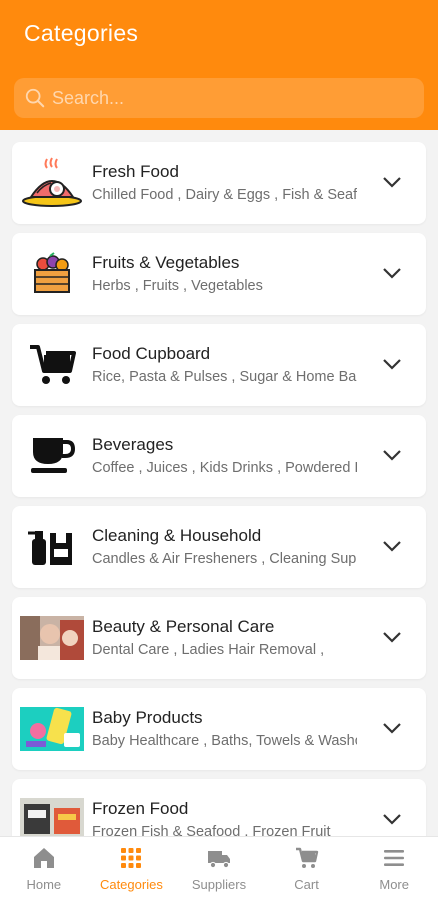 The height and width of the screenshot is (900, 438). Describe the element at coordinates (52, 638) in the screenshot. I see `beauty-photo` at that location.